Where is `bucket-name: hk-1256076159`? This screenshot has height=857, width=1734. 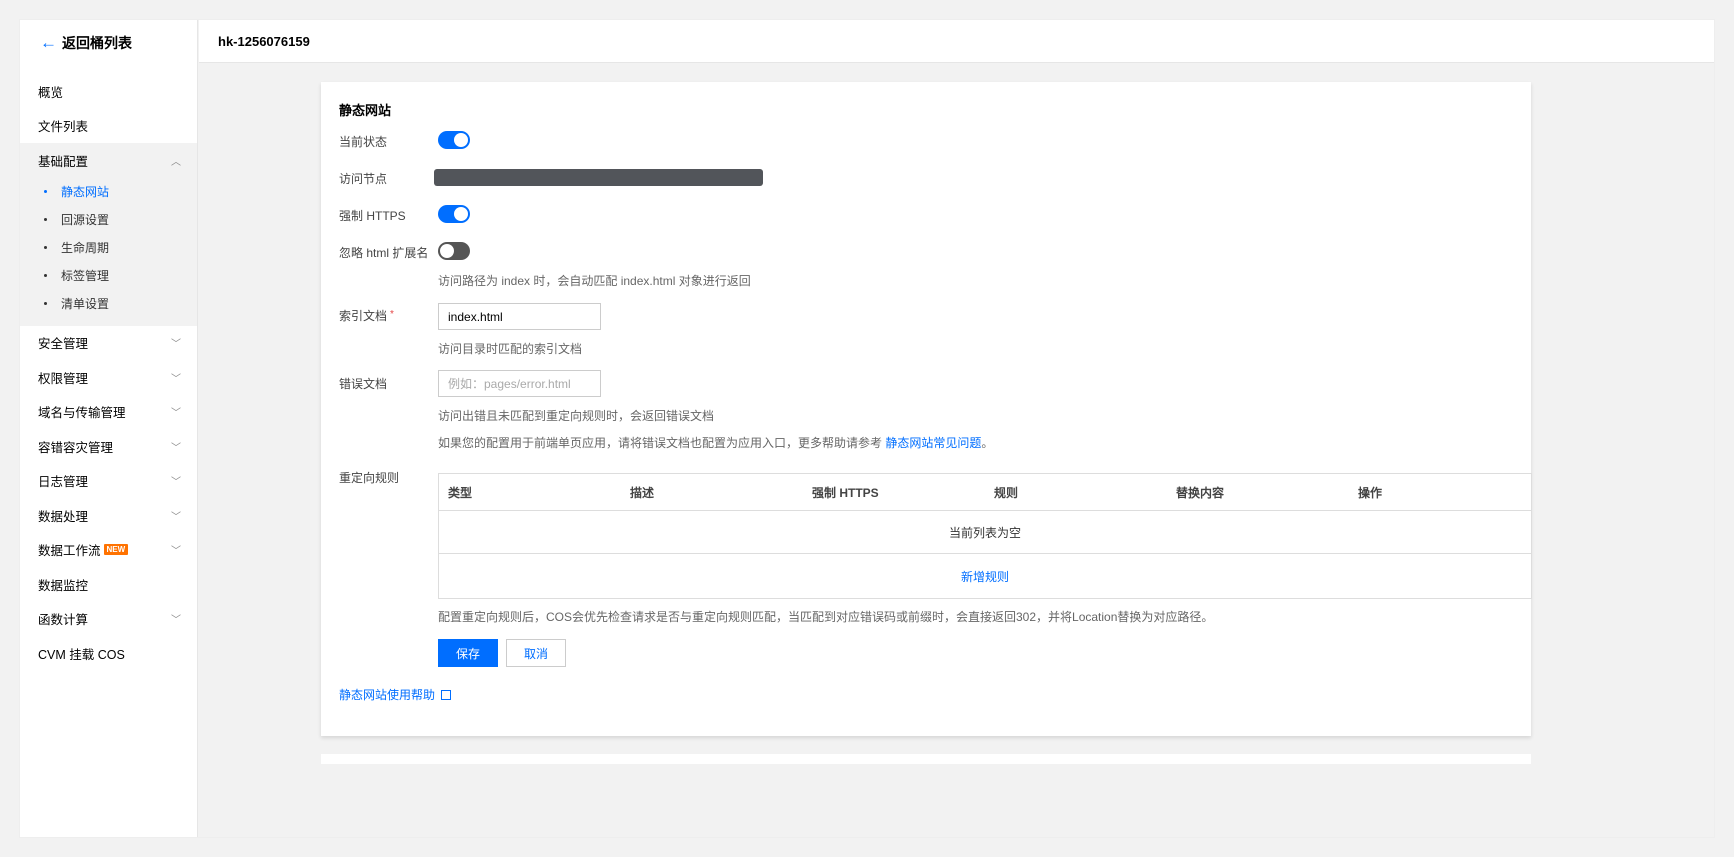
bucket-name: hk-1256076159 is located at coordinates (264, 41).